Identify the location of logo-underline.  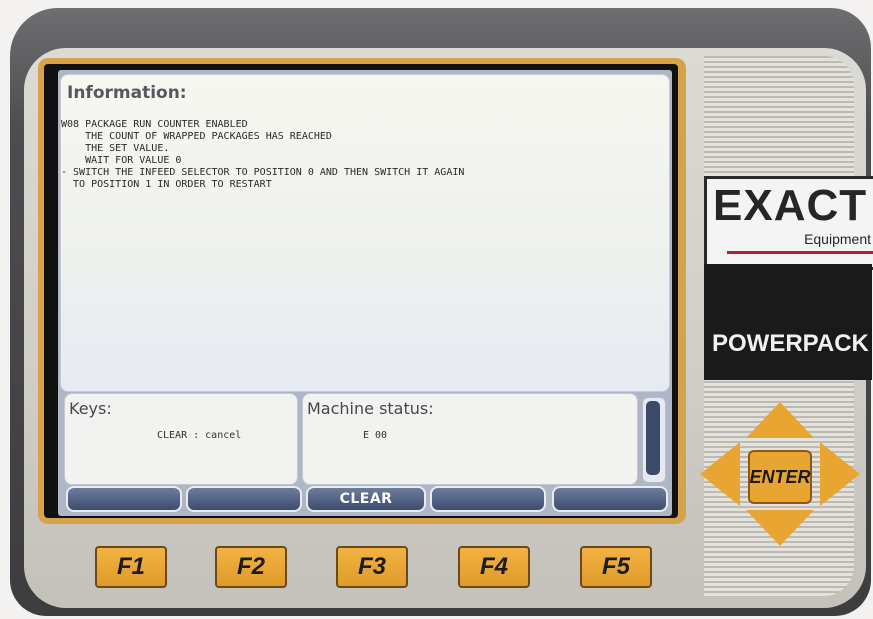
(800, 252).